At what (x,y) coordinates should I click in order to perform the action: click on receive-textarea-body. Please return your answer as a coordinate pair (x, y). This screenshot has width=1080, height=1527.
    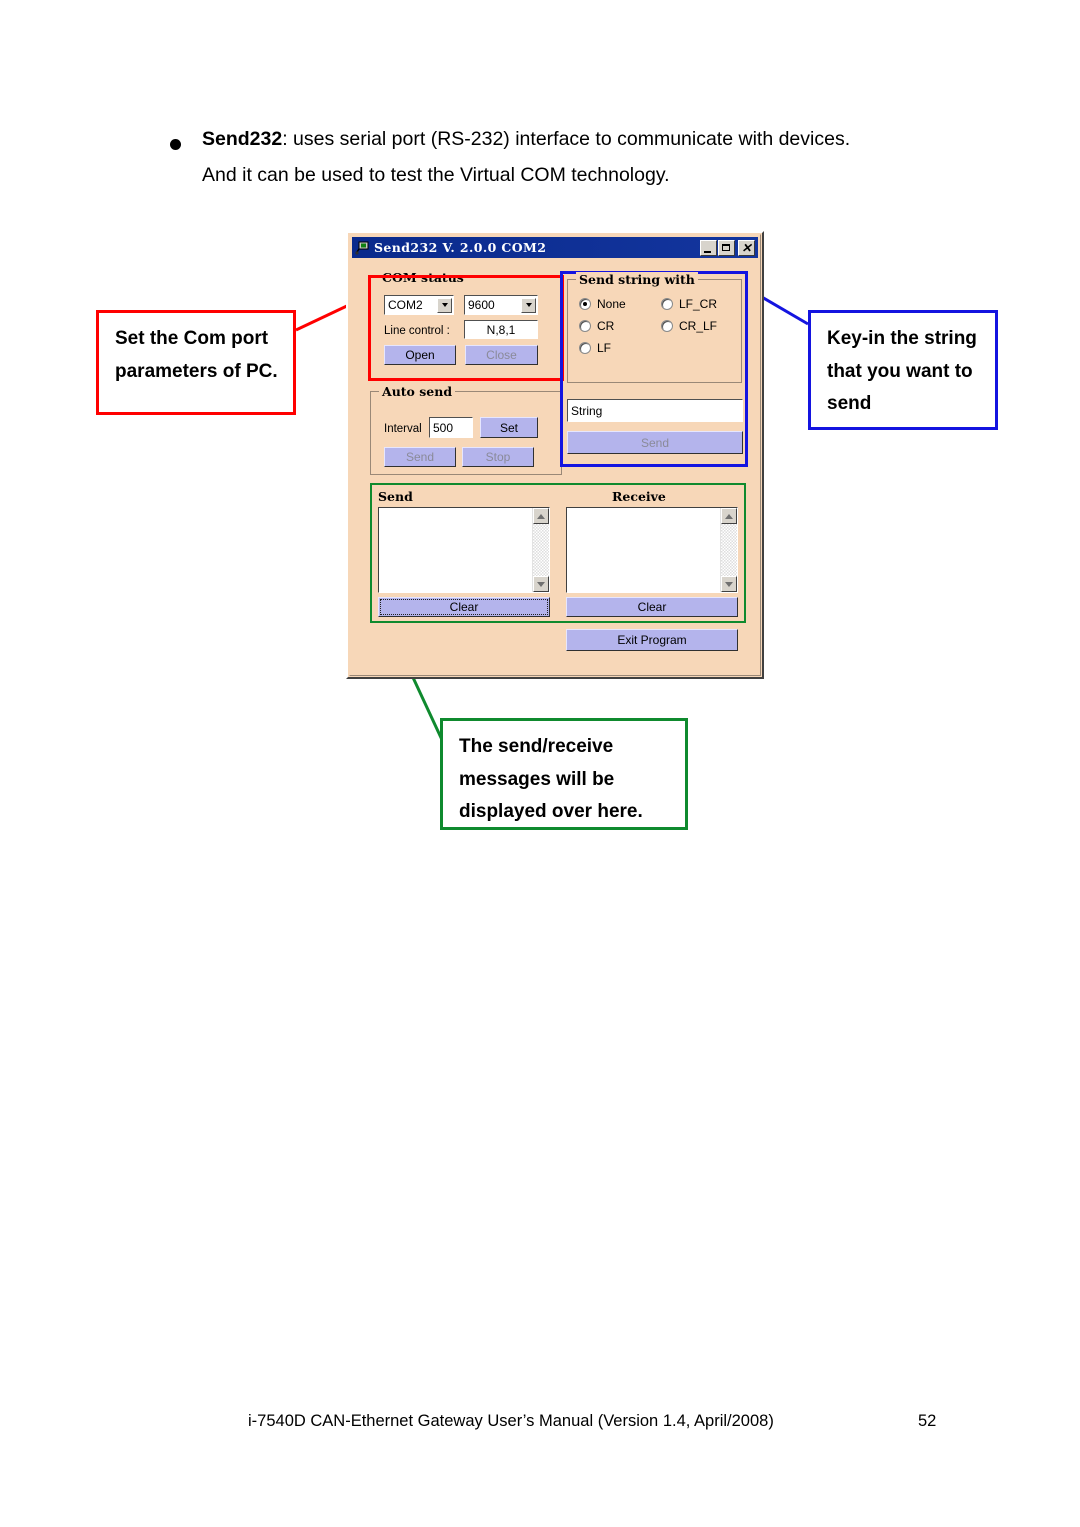
    Looking at the image, I should click on (643, 550).